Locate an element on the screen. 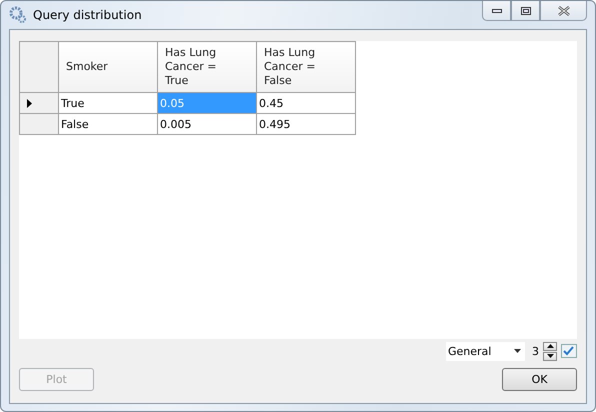 Image resolution: width=596 pixels, height=412 pixels. minimize-icon is located at coordinates (497, 10).